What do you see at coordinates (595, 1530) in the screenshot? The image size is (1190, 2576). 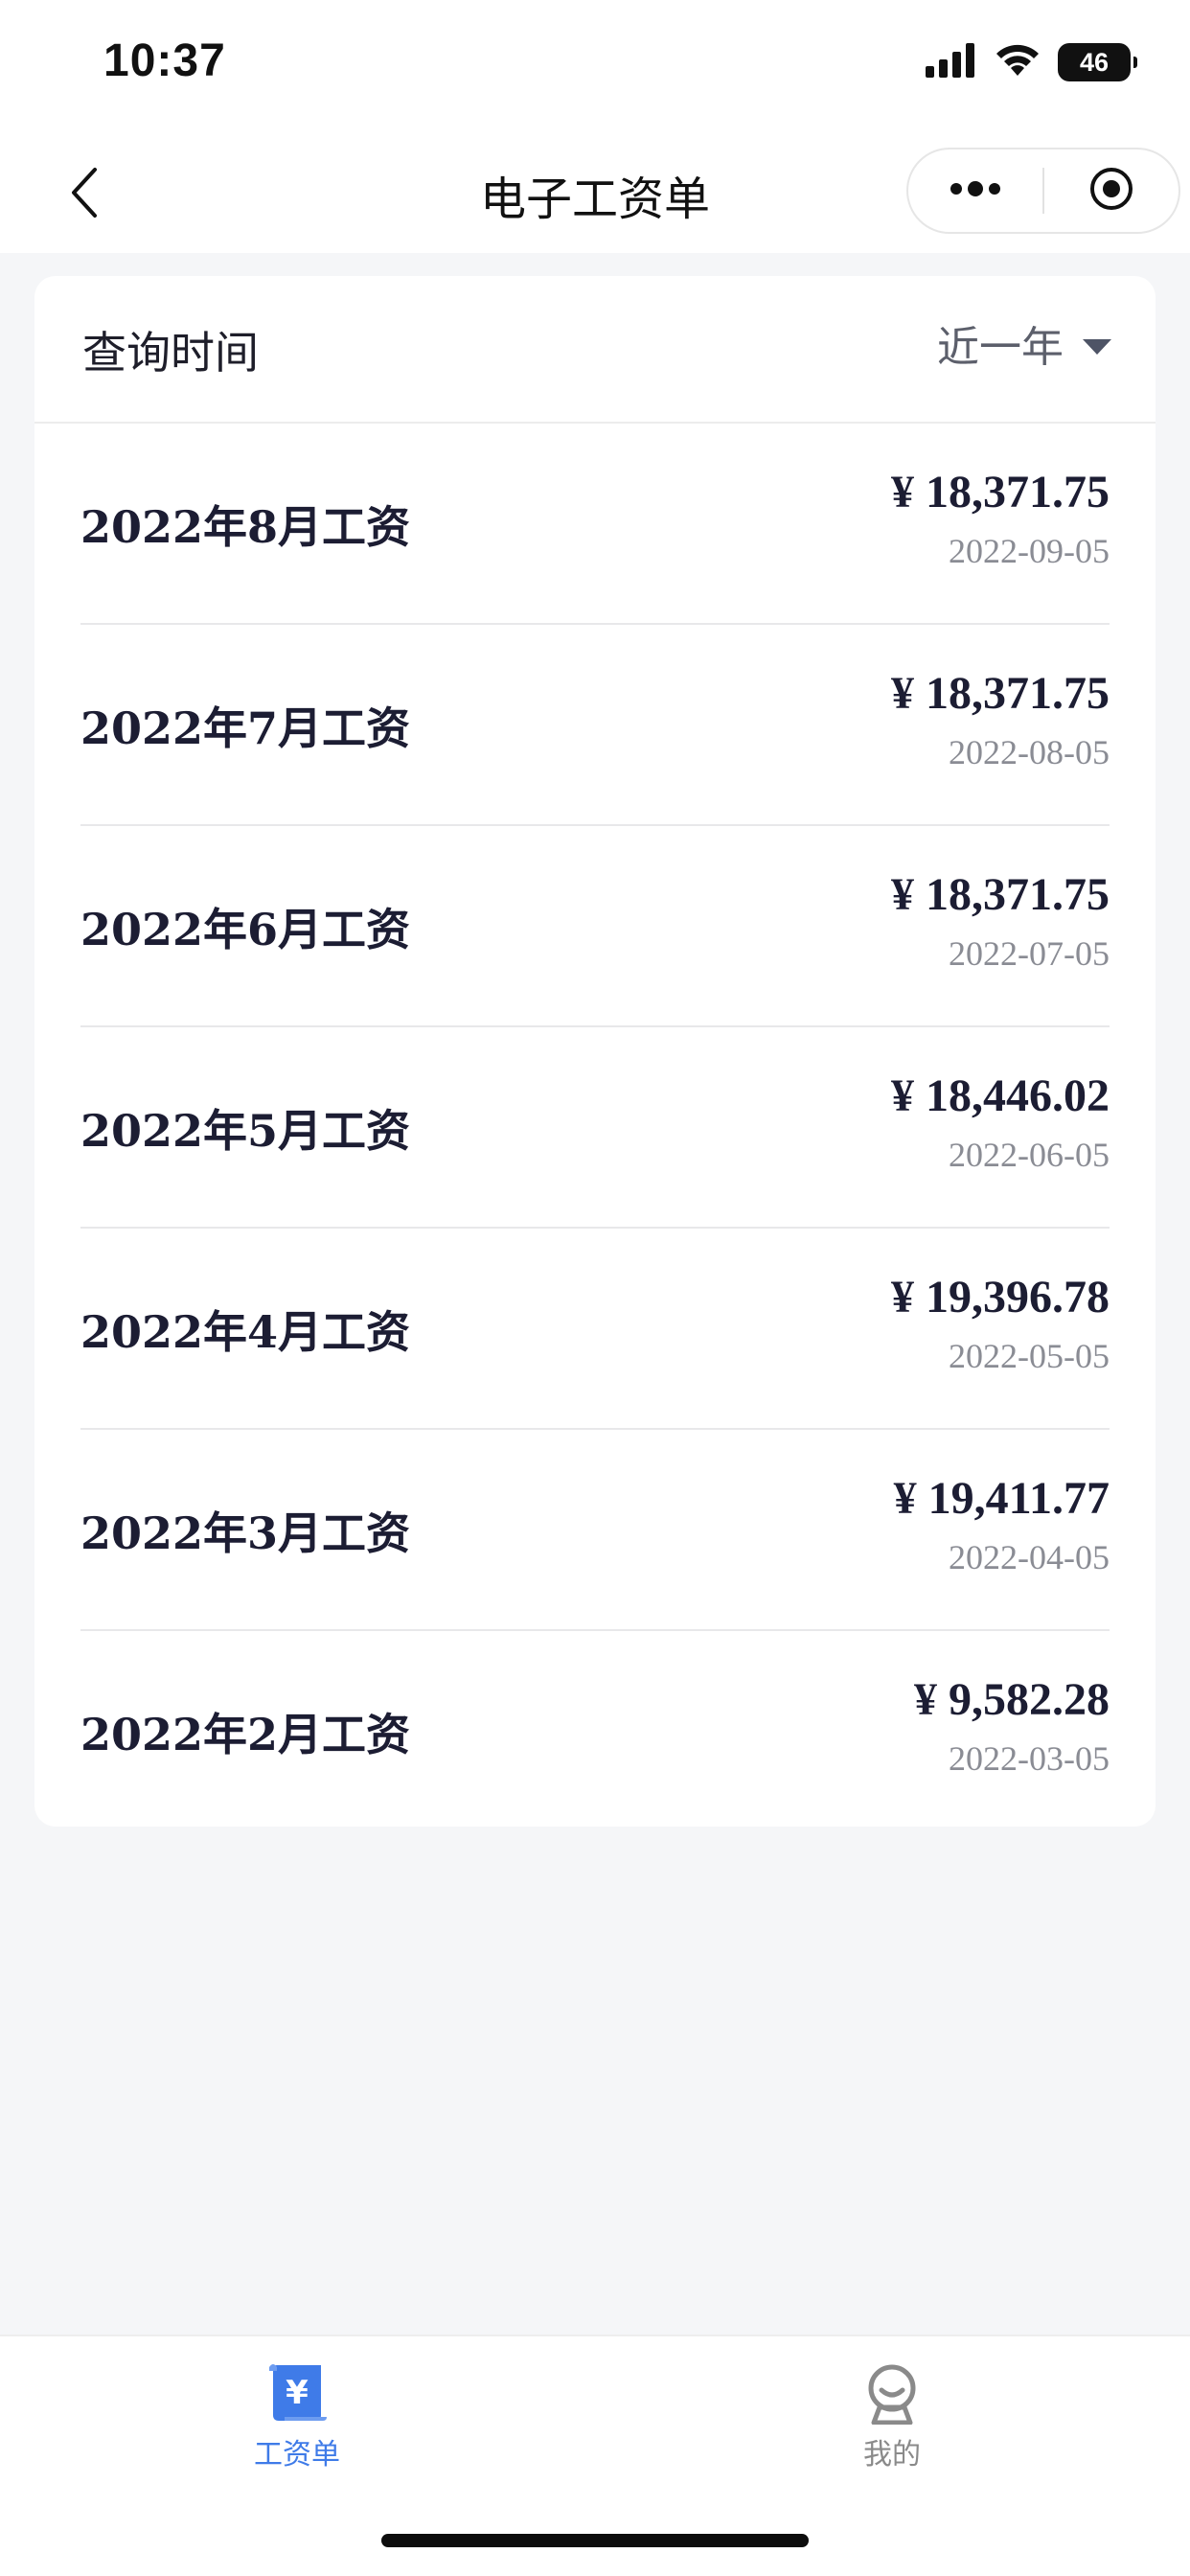 I see `payslip-row: 2022年3月工资 ¥ 19,411.77 2022-04-05` at bounding box center [595, 1530].